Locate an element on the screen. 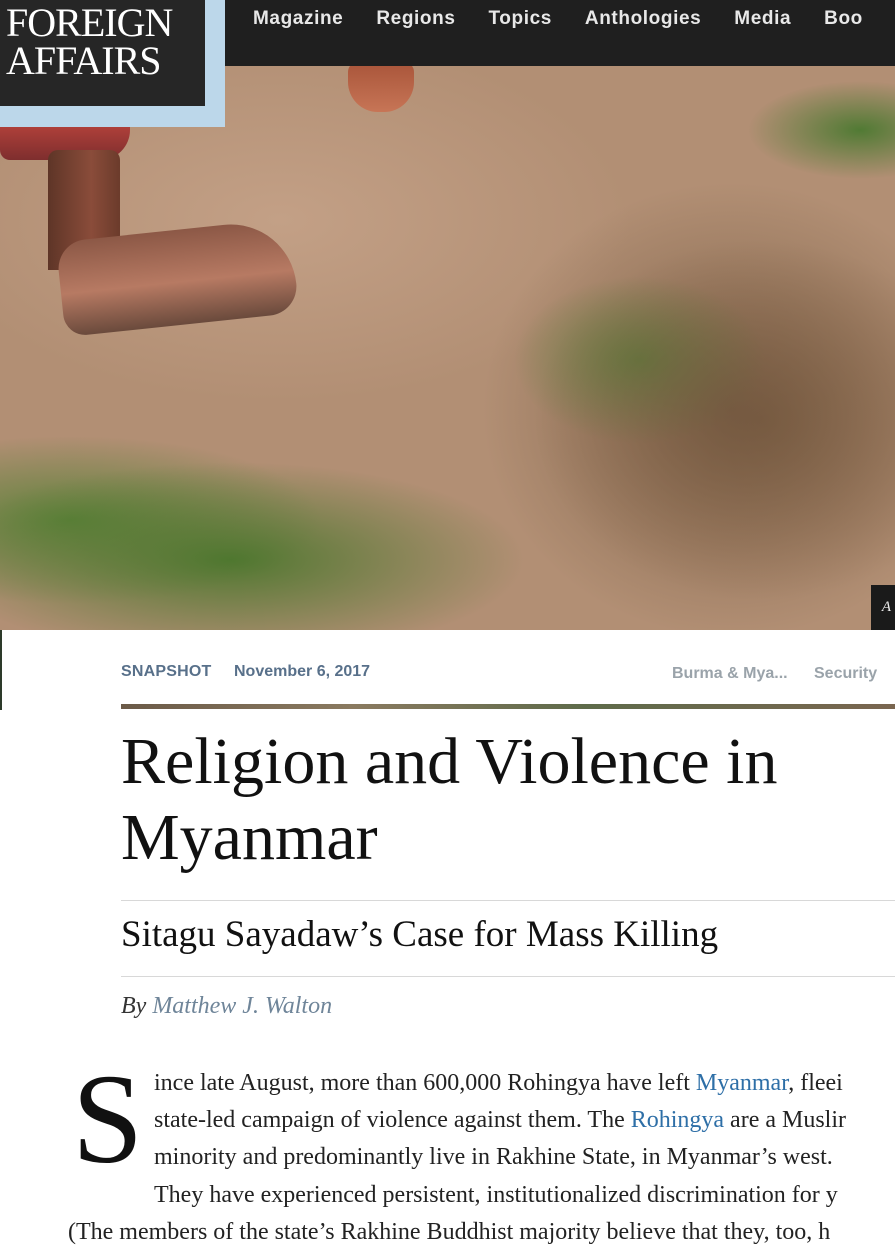 Image resolution: width=895 pixels, height=1251 pixels. article-subtitle: Sitagu Sayadaw’s Case for Mass Killing is located at coordinates (420, 934).